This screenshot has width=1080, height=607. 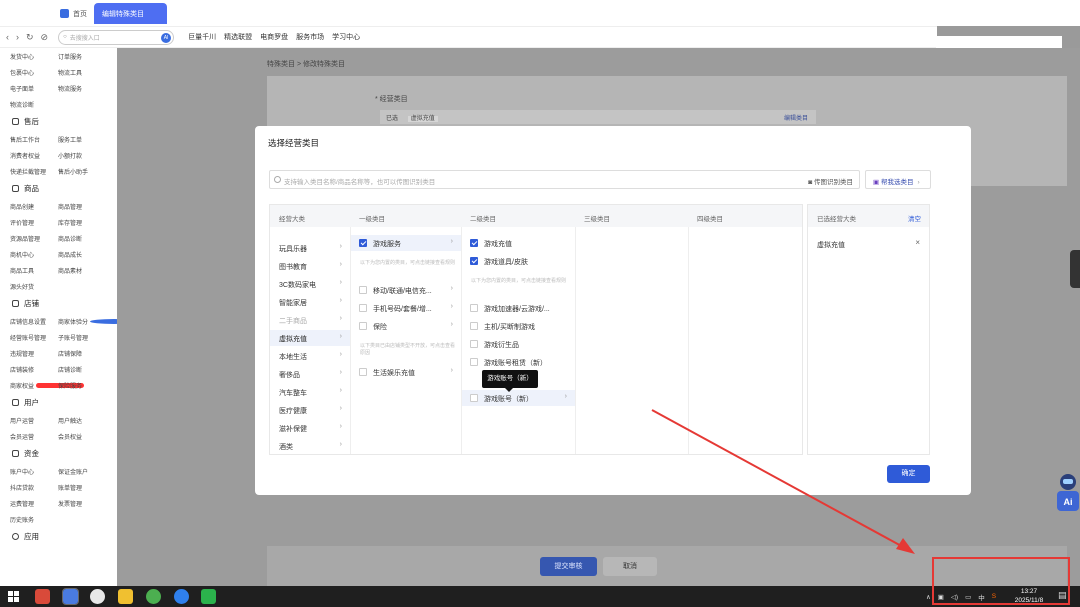 I want to click on sidebar-section-shop: 店铺, so click(x=64, y=303).